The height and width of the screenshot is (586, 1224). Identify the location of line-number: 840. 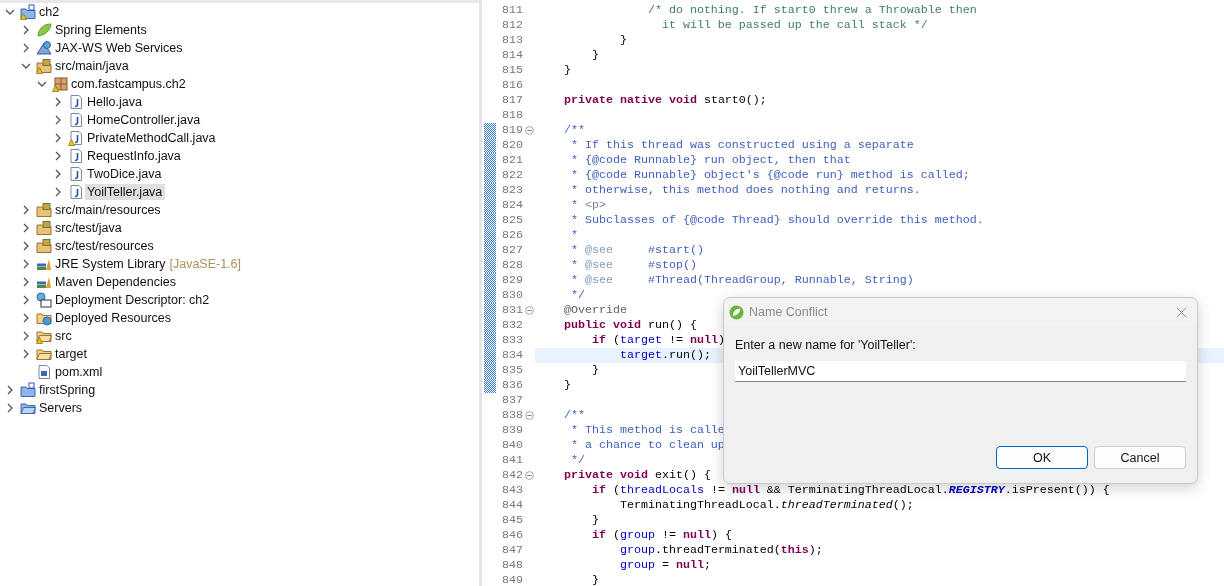
(512, 445).